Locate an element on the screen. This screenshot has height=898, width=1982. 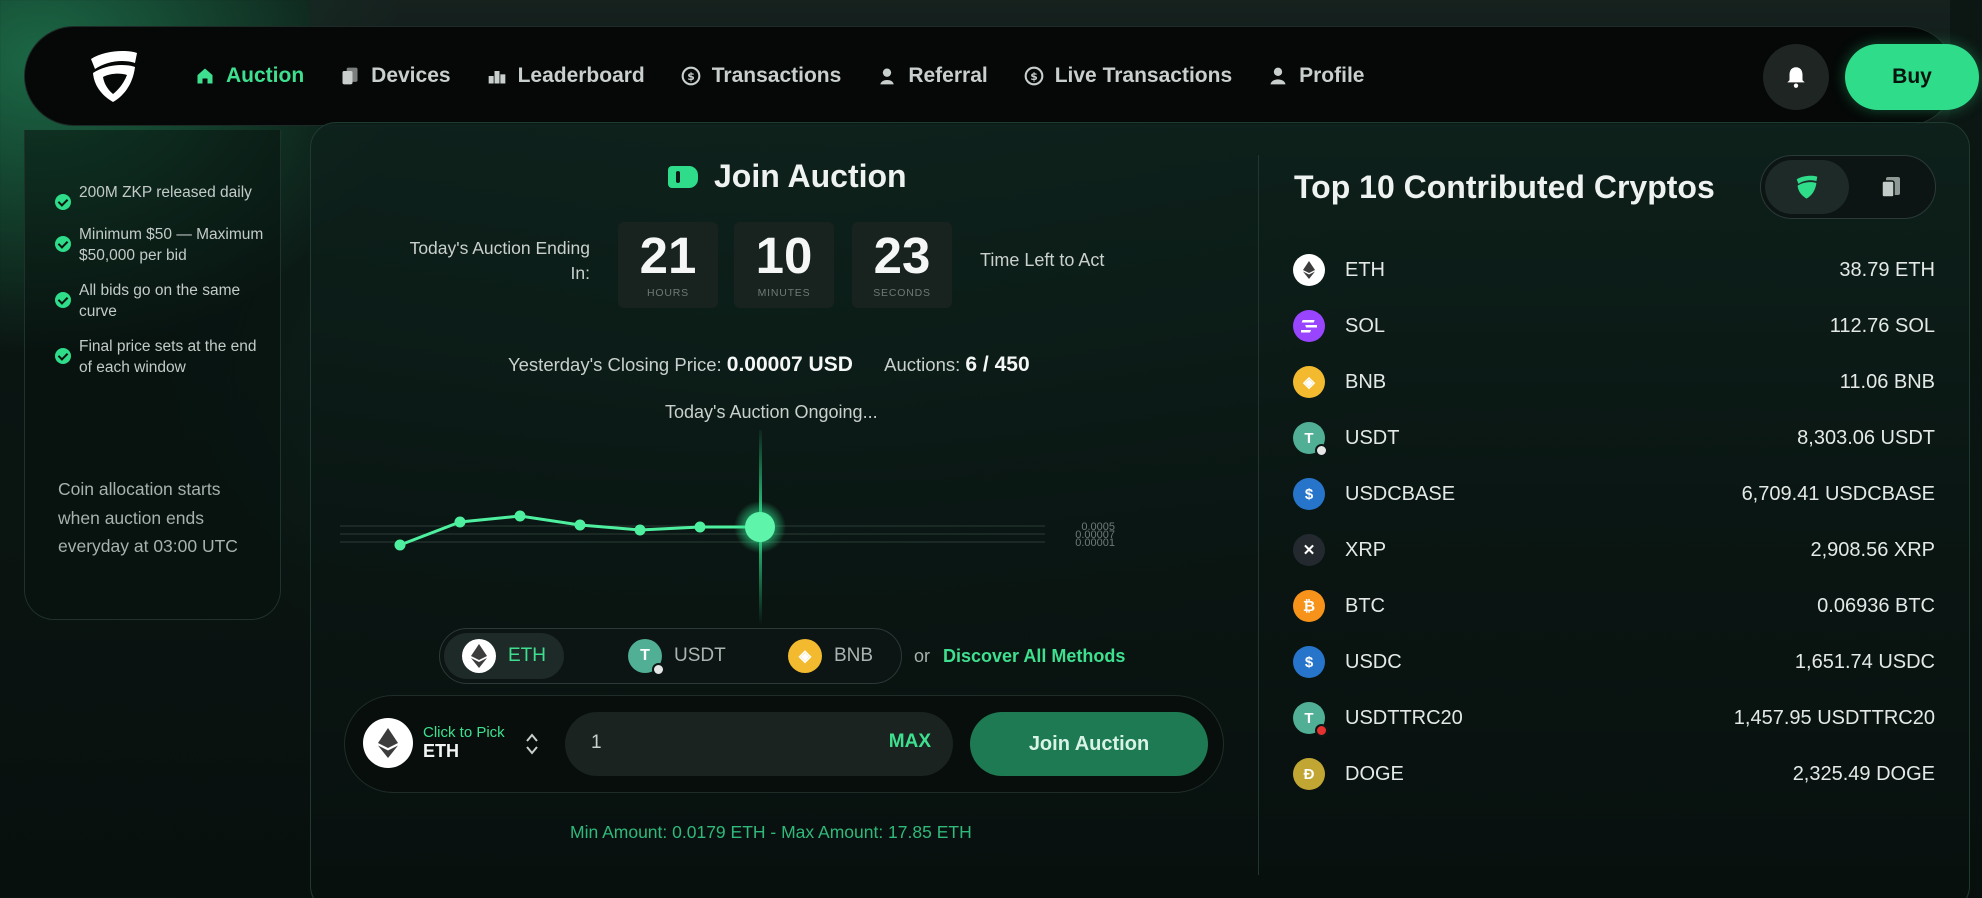
join-auction-title: Join Auction is located at coordinates (810, 176).